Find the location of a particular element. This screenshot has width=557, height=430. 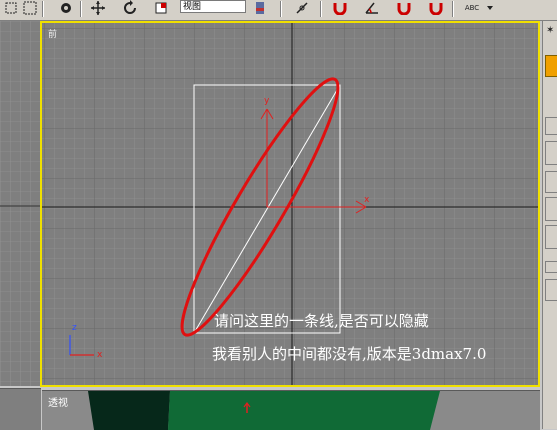

panel-checkbox is located at coordinates (551, 267).